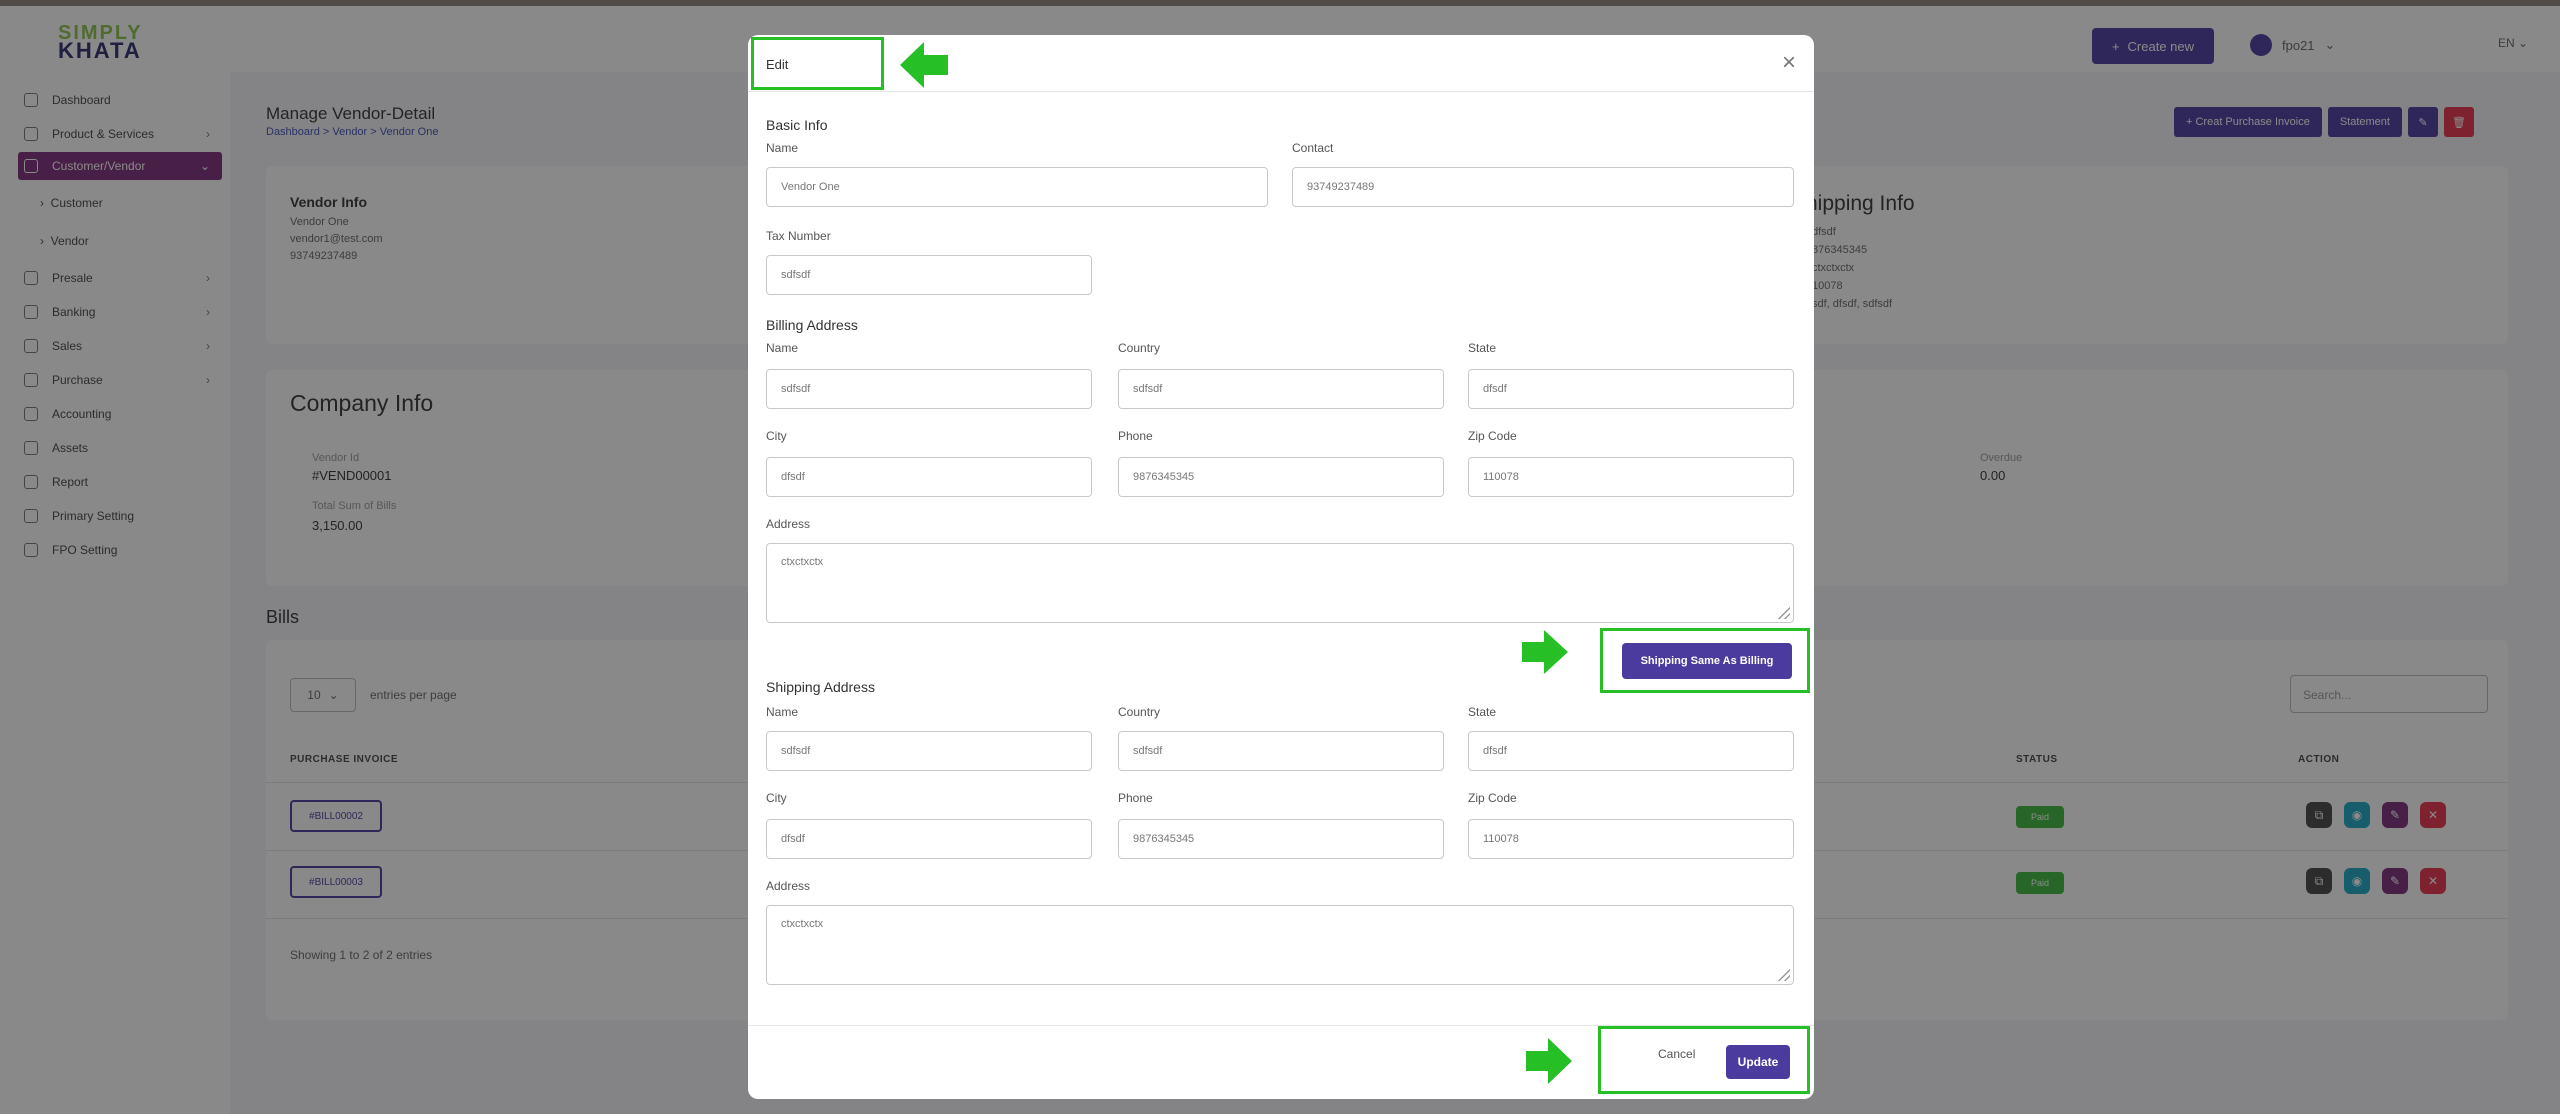  I want to click on shipping-state-label: State, so click(1482, 712).